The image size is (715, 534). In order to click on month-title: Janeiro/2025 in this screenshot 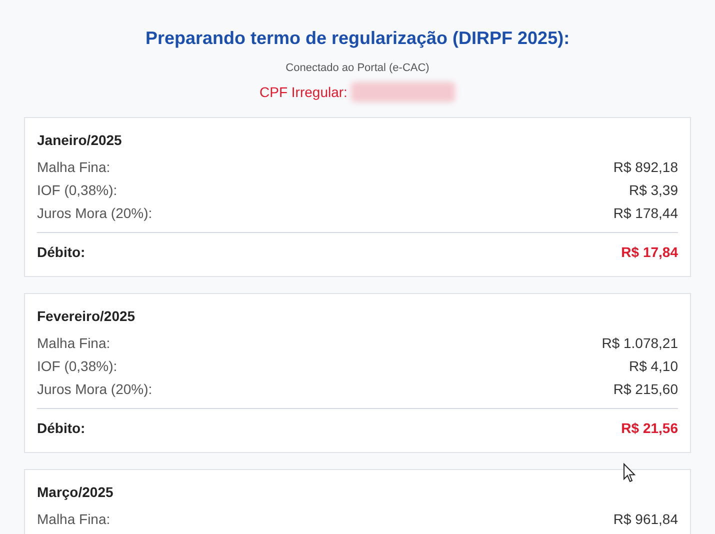, I will do `click(79, 140)`.